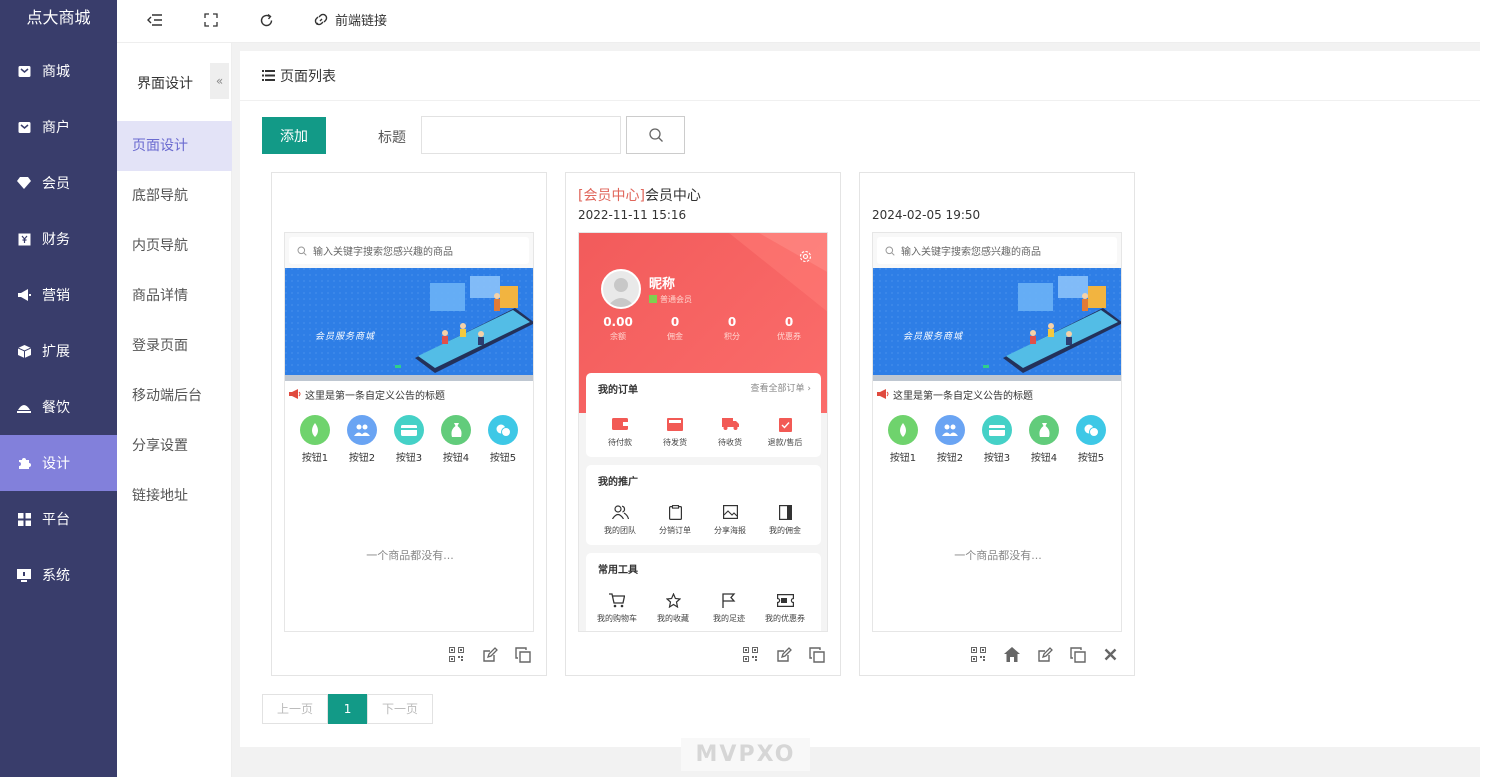 The width and height of the screenshot is (1491, 777). What do you see at coordinates (730, 442) in the screenshot?
I see `order-label: 待收货` at bounding box center [730, 442].